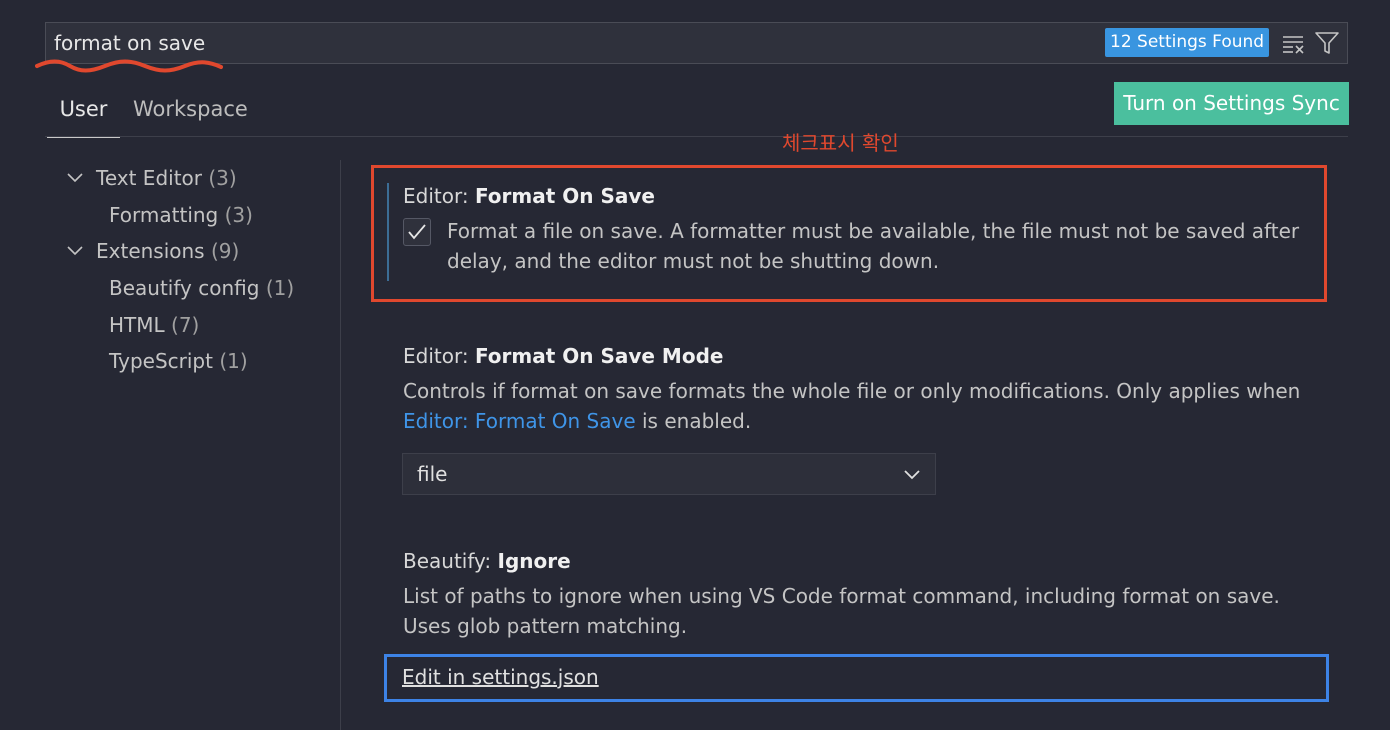 The width and height of the screenshot is (1390, 730). I want to click on toc-label: Formatting, so click(164, 215).